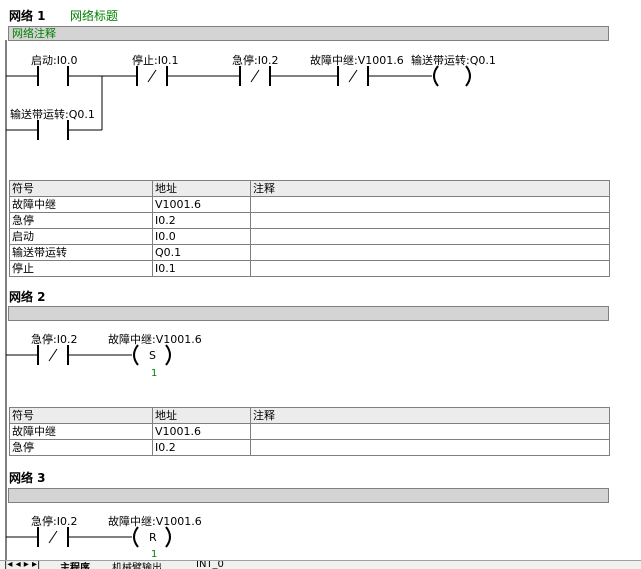 This screenshot has width=641, height=569. I want to click on network3-comment-bar, so click(308, 495).